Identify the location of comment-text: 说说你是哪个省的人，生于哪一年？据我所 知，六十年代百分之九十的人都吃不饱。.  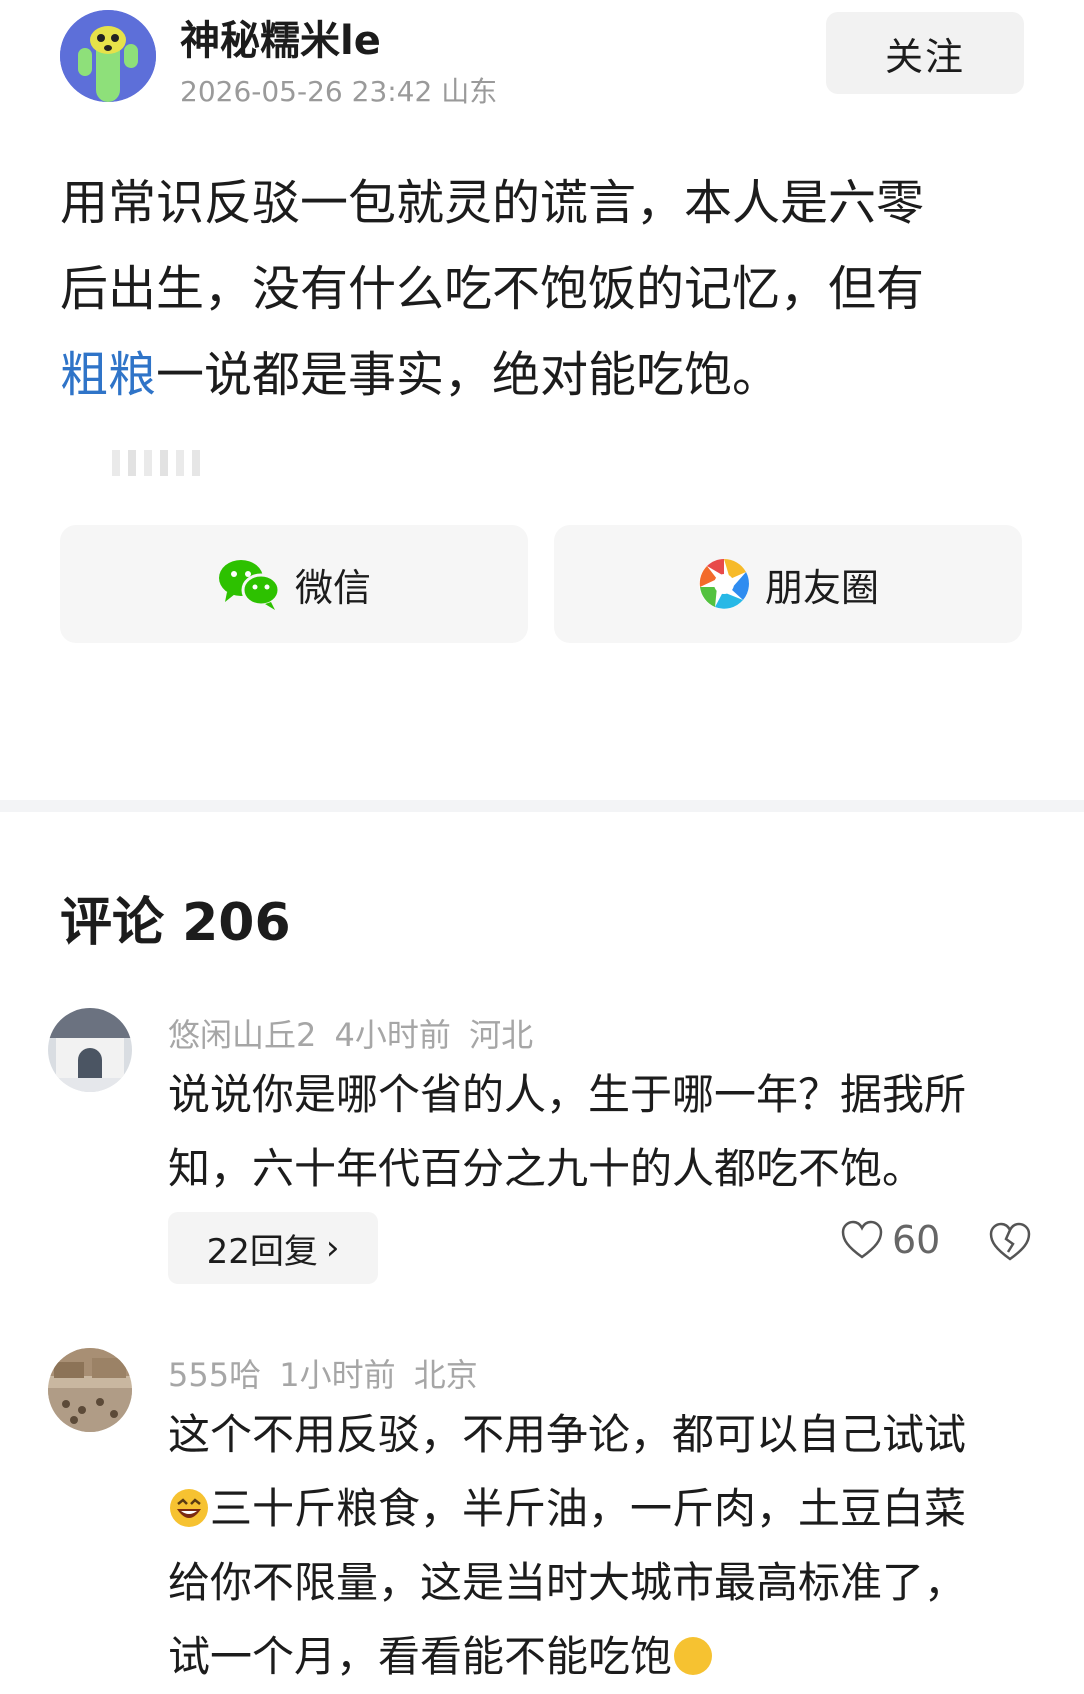
(603, 1132).